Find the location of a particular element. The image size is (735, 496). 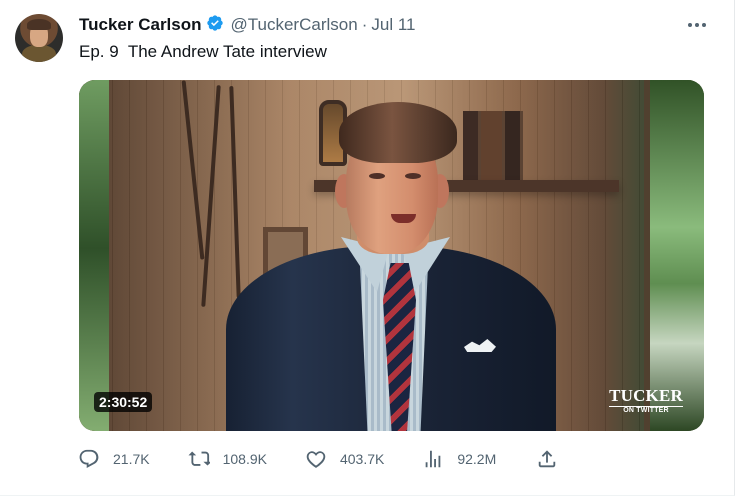

avatar-hair is located at coordinates (39, 24).